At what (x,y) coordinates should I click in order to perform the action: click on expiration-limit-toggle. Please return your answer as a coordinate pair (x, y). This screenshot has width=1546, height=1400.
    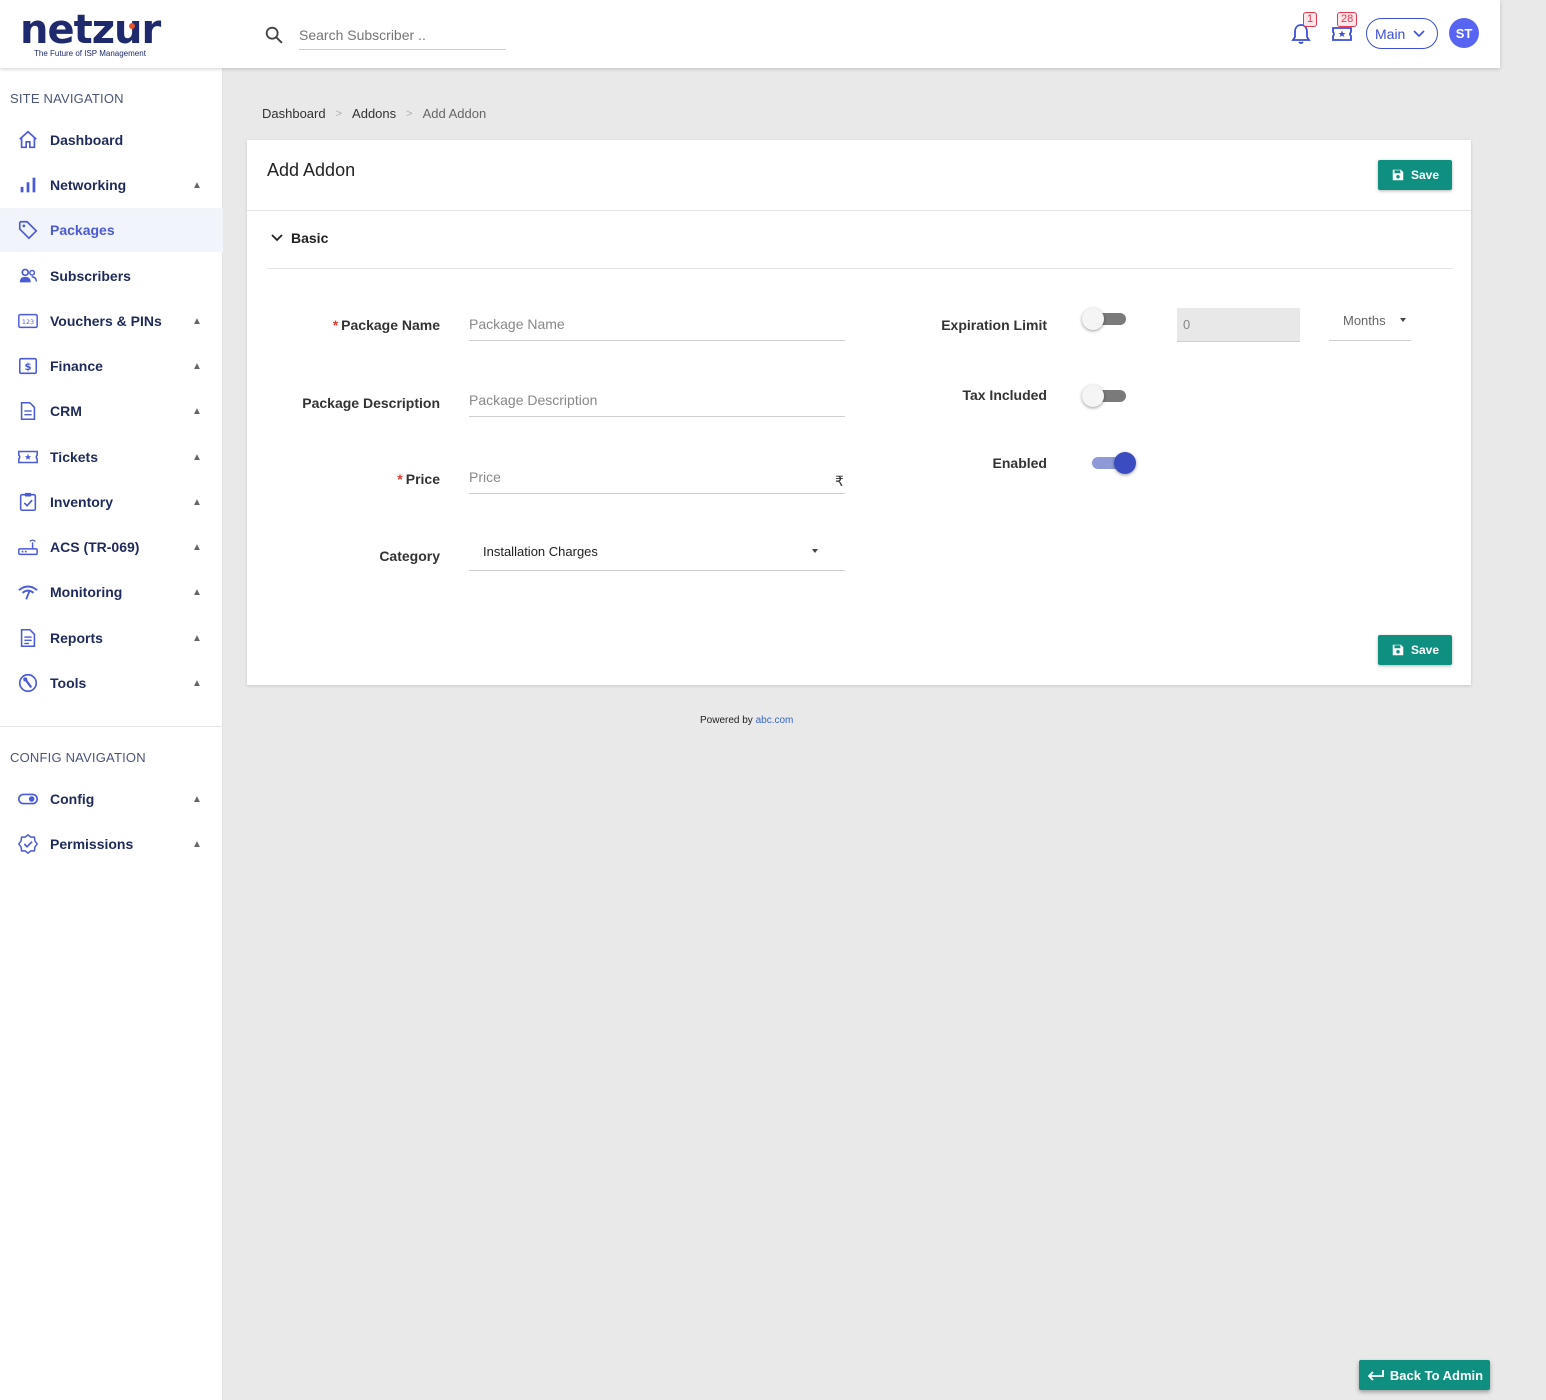
    Looking at the image, I should click on (1105, 319).